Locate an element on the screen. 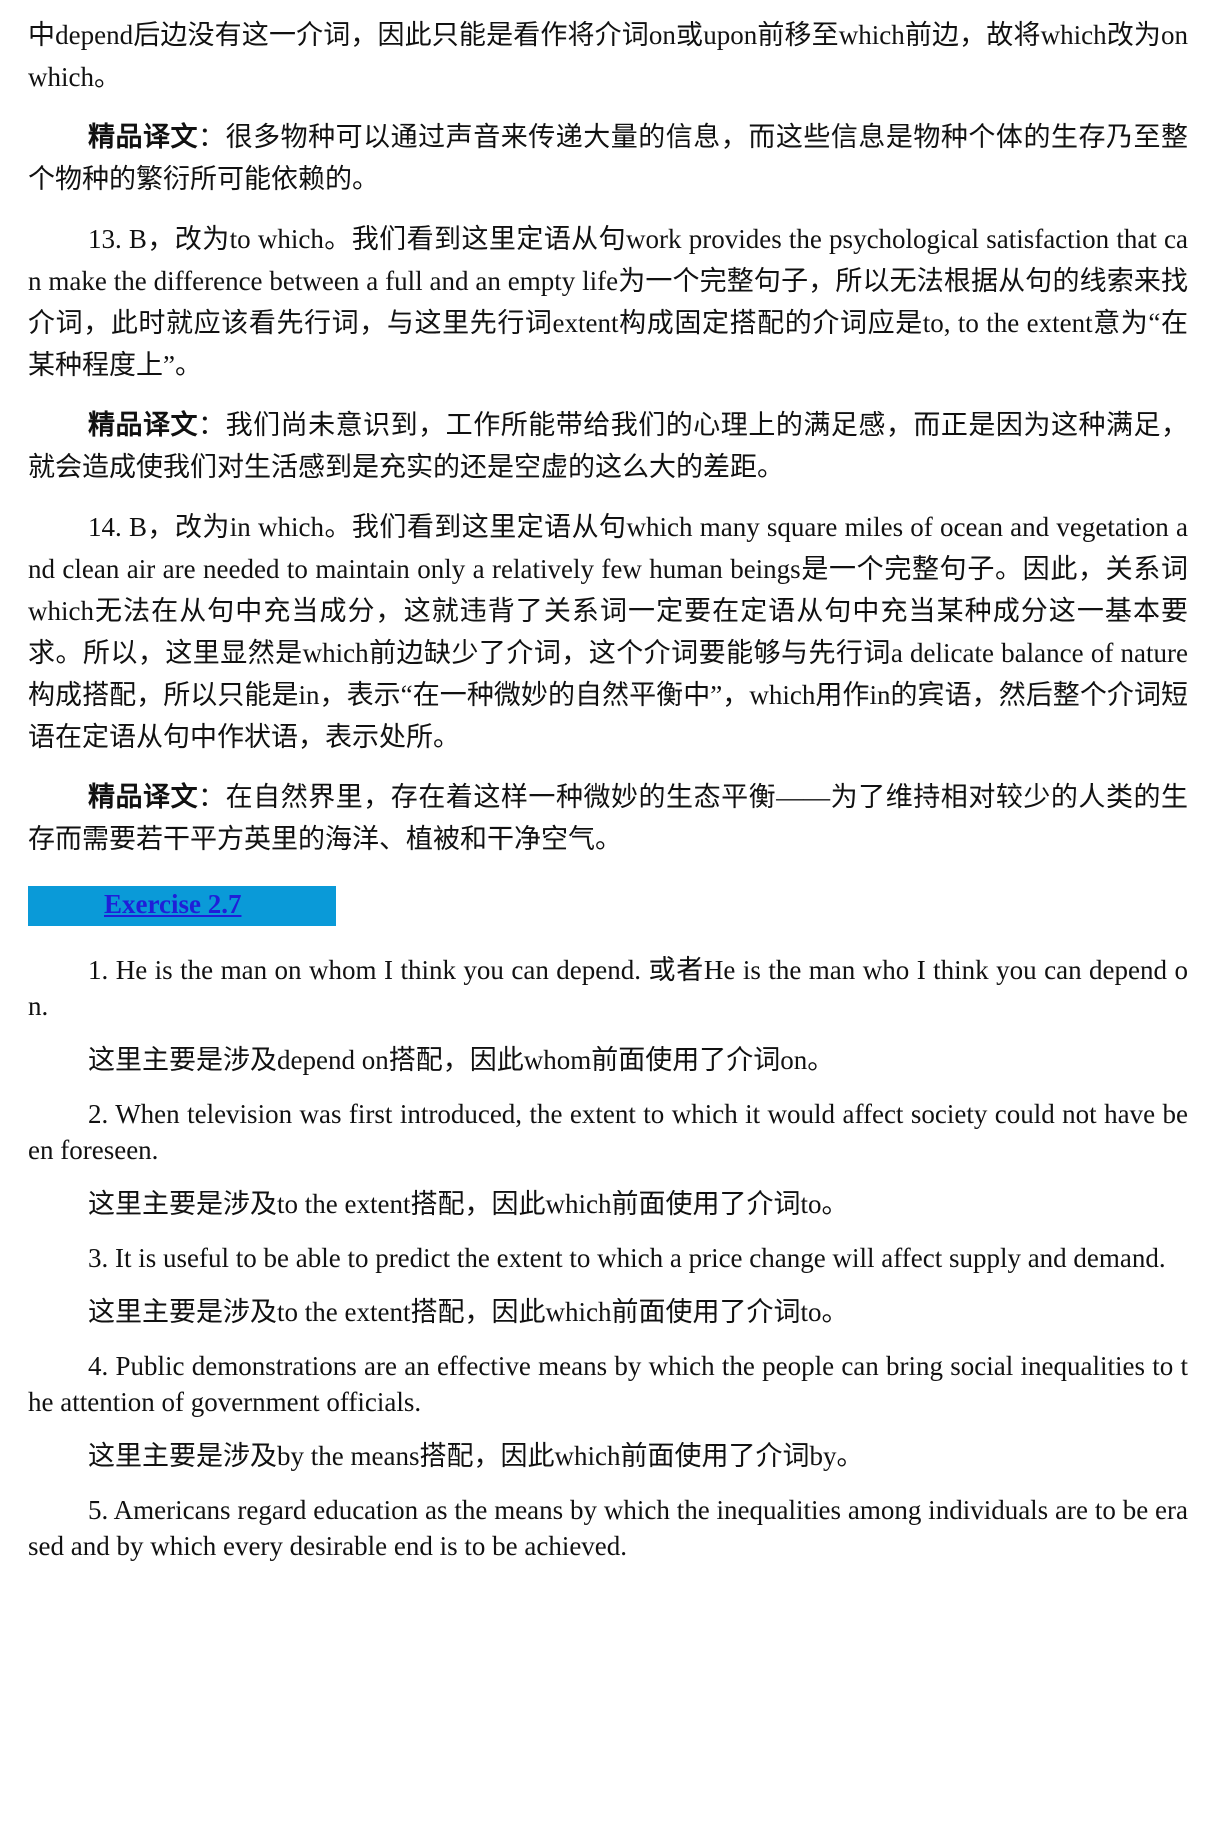 This screenshot has width=1207, height=1828. explanation-2: 这里主要是涉及to the extent搭配，因此which前面使用了介词to。 is located at coordinates (608, 1204).